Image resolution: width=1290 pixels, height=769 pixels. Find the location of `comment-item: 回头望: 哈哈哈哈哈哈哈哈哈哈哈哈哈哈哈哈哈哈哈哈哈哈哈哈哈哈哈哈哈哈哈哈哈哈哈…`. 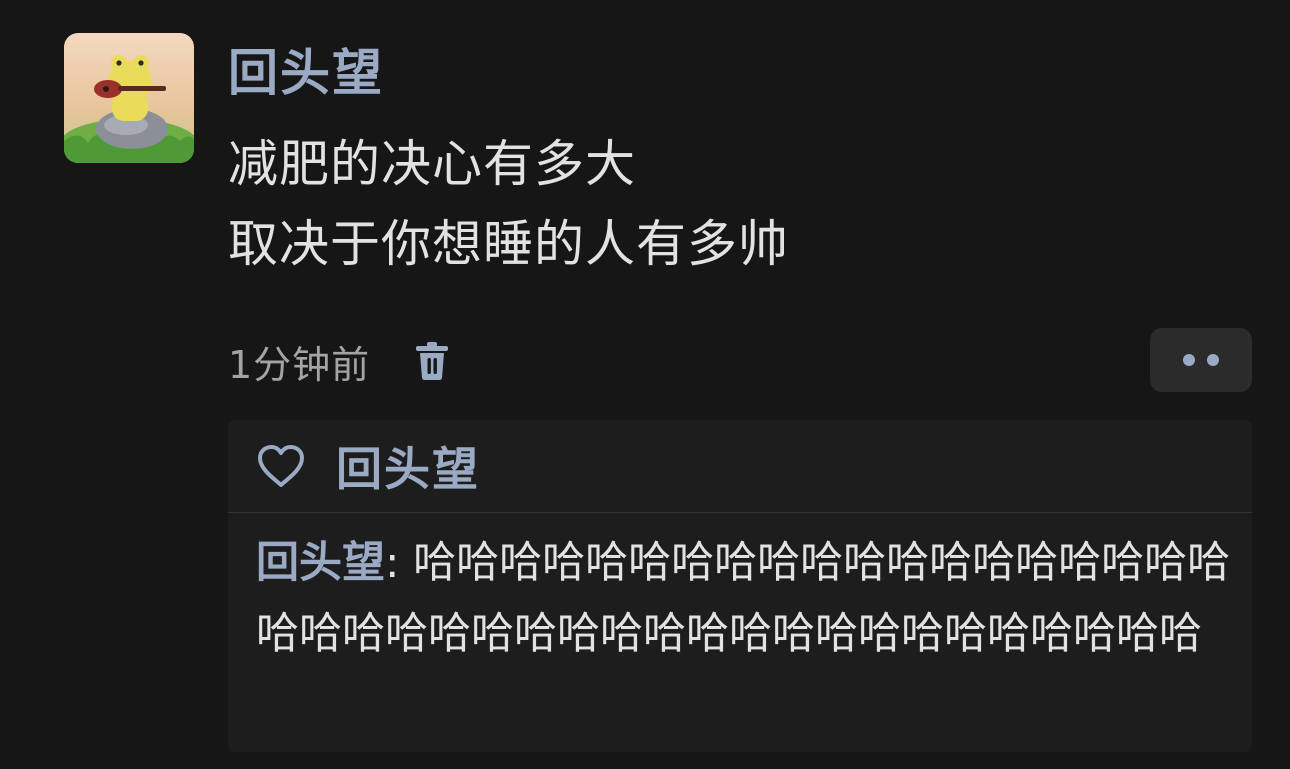

comment-item: 回头望: 哈哈哈哈哈哈哈哈哈哈哈哈哈哈哈哈哈哈哈哈哈哈哈哈哈哈哈哈哈哈哈哈哈哈哈… is located at coordinates (746, 599).